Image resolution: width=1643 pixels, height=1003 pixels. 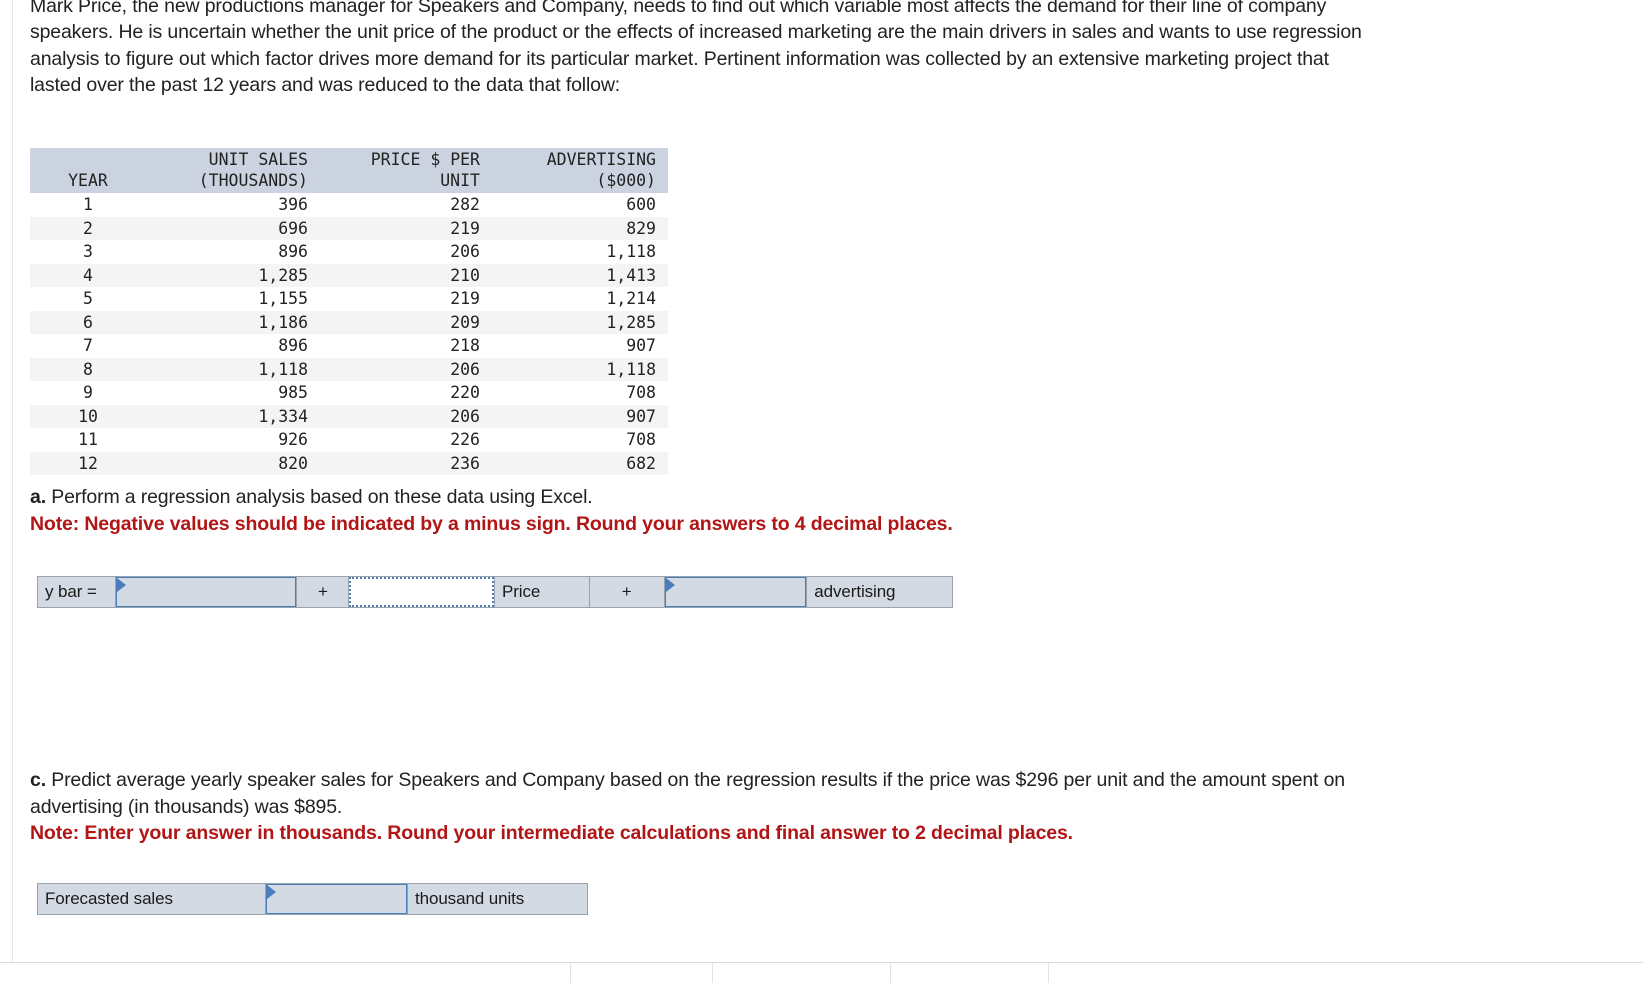 What do you see at coordinates (88, 345) in the screenshot?
I see `cell-year: 7` at bounding box center [88, 345].